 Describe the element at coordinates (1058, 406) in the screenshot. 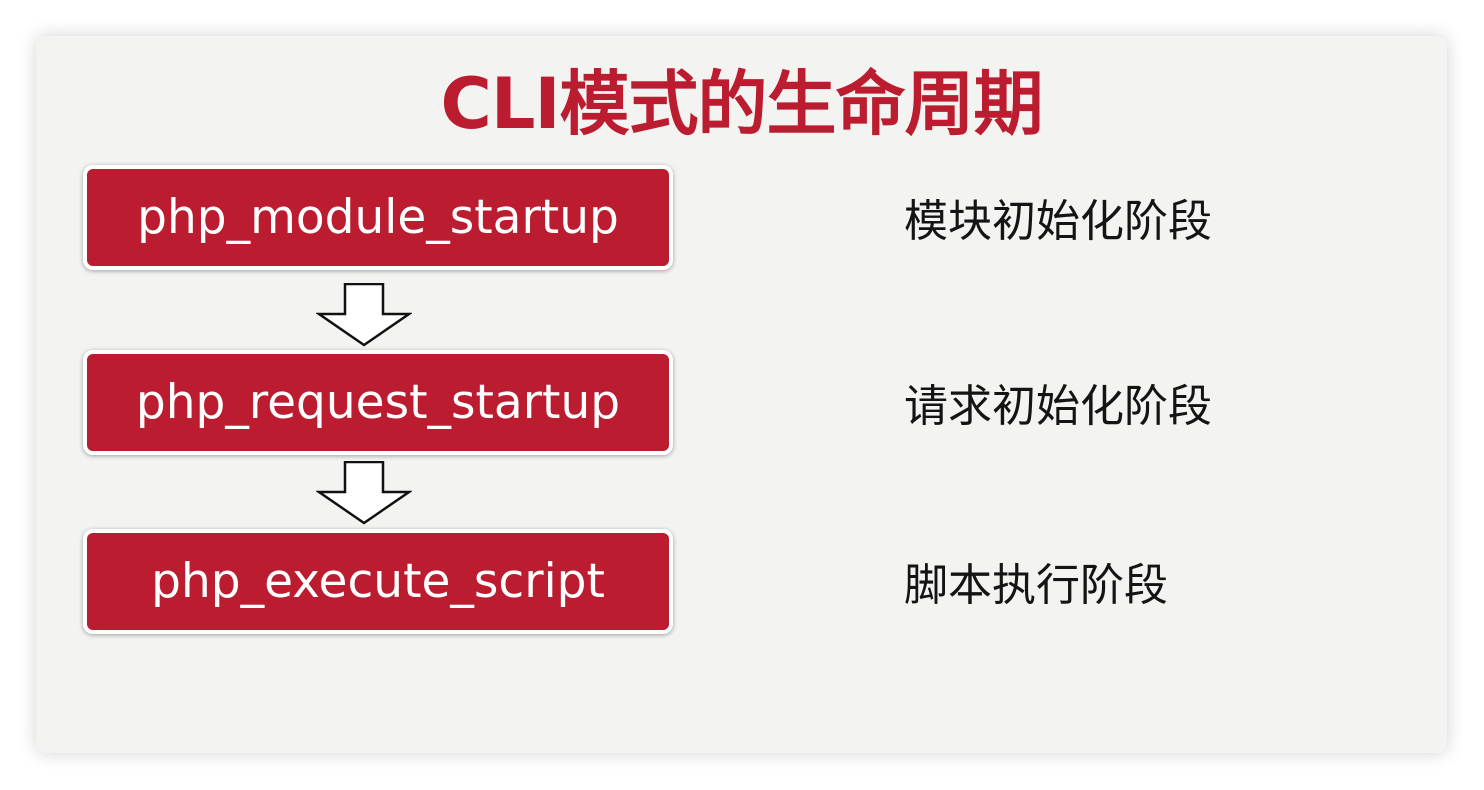

I see `stage-description: 请求初始化阶段` at that location.